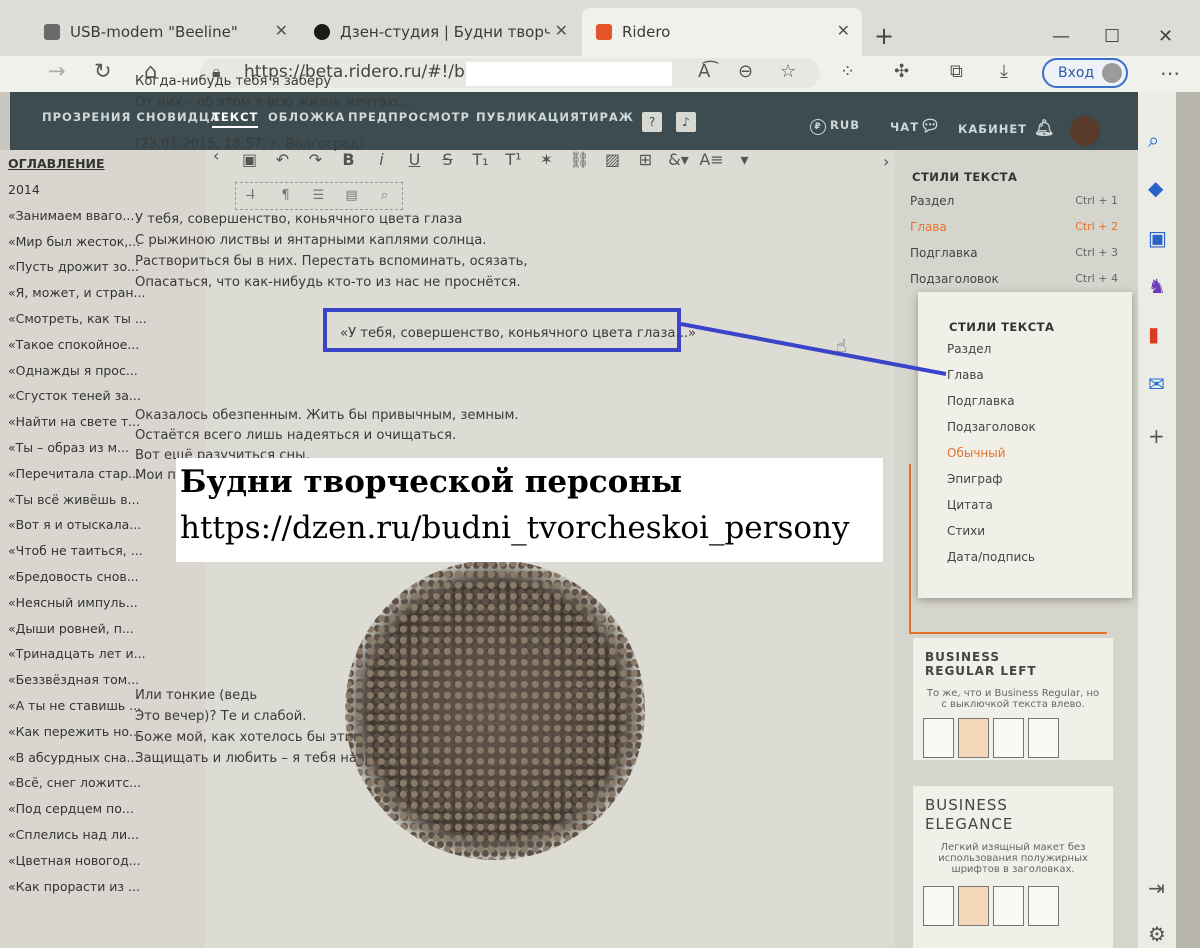  What do you see at coordinates (975, 479) in the screenshot?
I see `popup-item-epigraph: Эпиграф` at bounding box center [975, 479].